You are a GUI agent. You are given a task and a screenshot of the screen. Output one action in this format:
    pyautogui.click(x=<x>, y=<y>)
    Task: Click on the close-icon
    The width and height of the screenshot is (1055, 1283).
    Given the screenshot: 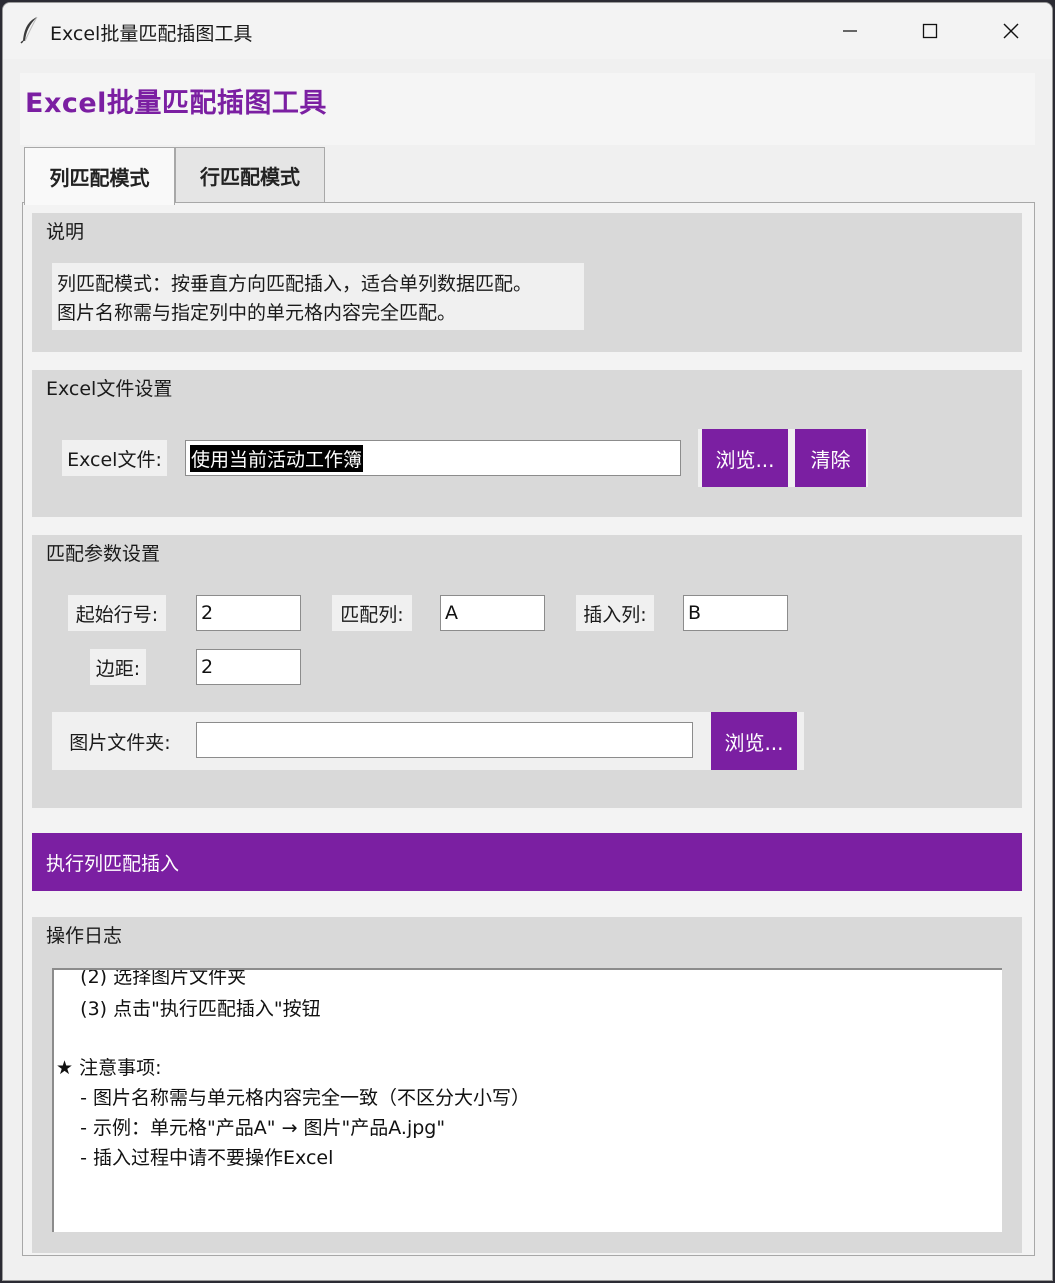 What is the action you would take?
    pyautogui.click(x=1011, y=31)
    